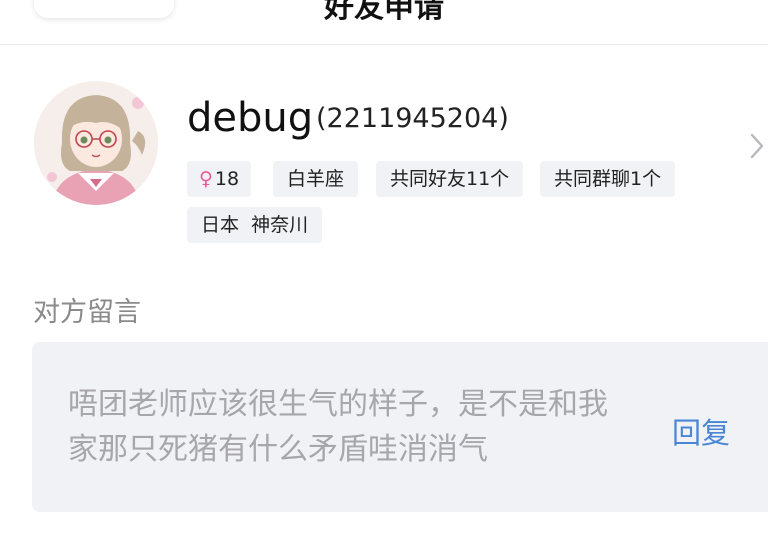 This screenshot has height=548, width=768. What do you see at coordinates (316, 179) in the screenshot?
I see `zodiac-tag: 白羊座` at bounding box center [316, 179].